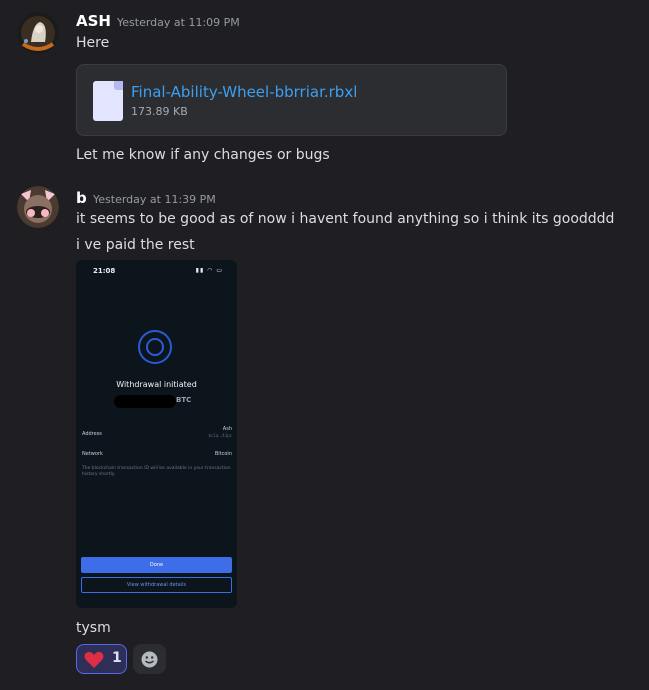 Image resolution: width=649 pixels, height=690 pixels. I want to click on signal-wifi-battery-icon: ▮▮ ◠ ▭, so click(209, 270).